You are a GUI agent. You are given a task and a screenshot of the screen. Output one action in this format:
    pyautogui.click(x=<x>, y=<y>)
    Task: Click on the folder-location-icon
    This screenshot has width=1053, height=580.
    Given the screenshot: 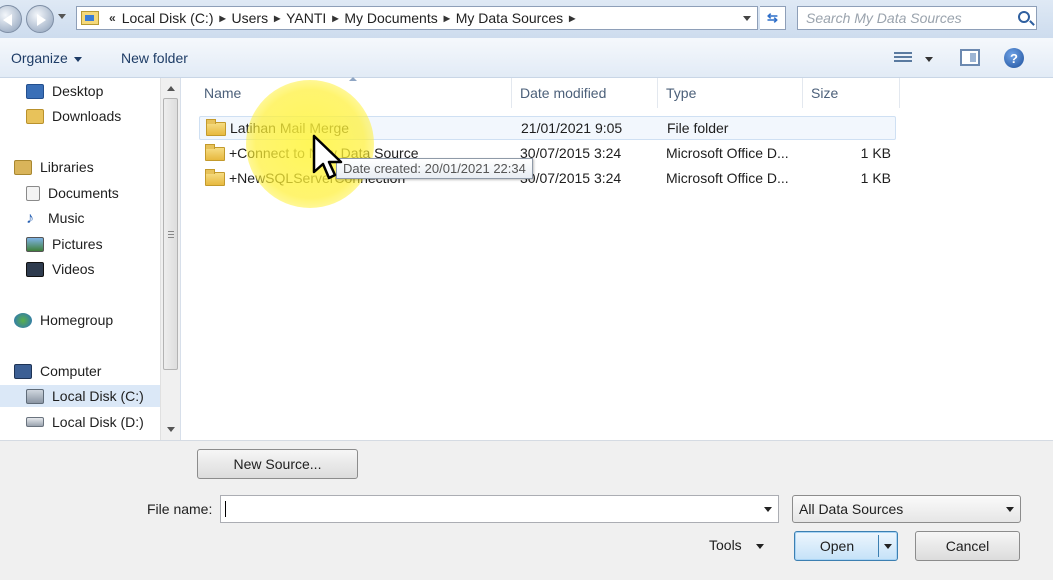 What is the action you would take?
    pyautogui.click(x=90, y=18)
    